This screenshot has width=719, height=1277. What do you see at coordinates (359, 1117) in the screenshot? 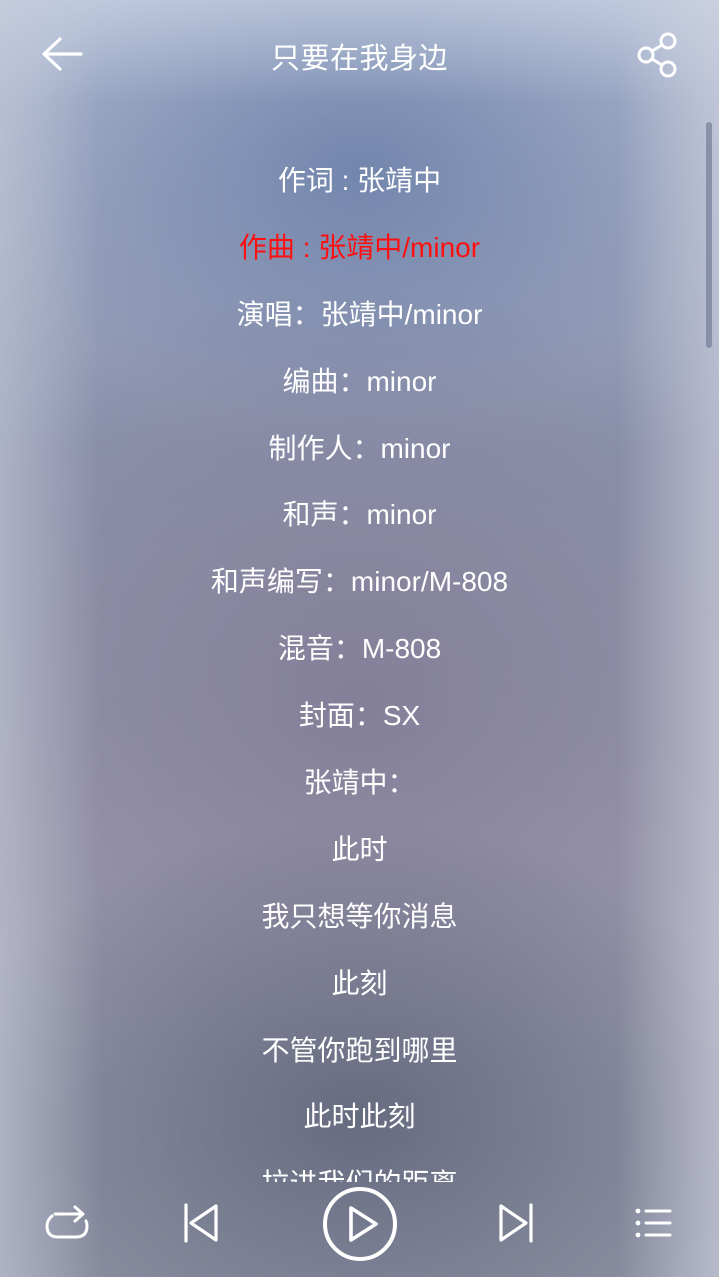
I see `lyric-line: 此时此刻` at bounding box center [359, 1117].